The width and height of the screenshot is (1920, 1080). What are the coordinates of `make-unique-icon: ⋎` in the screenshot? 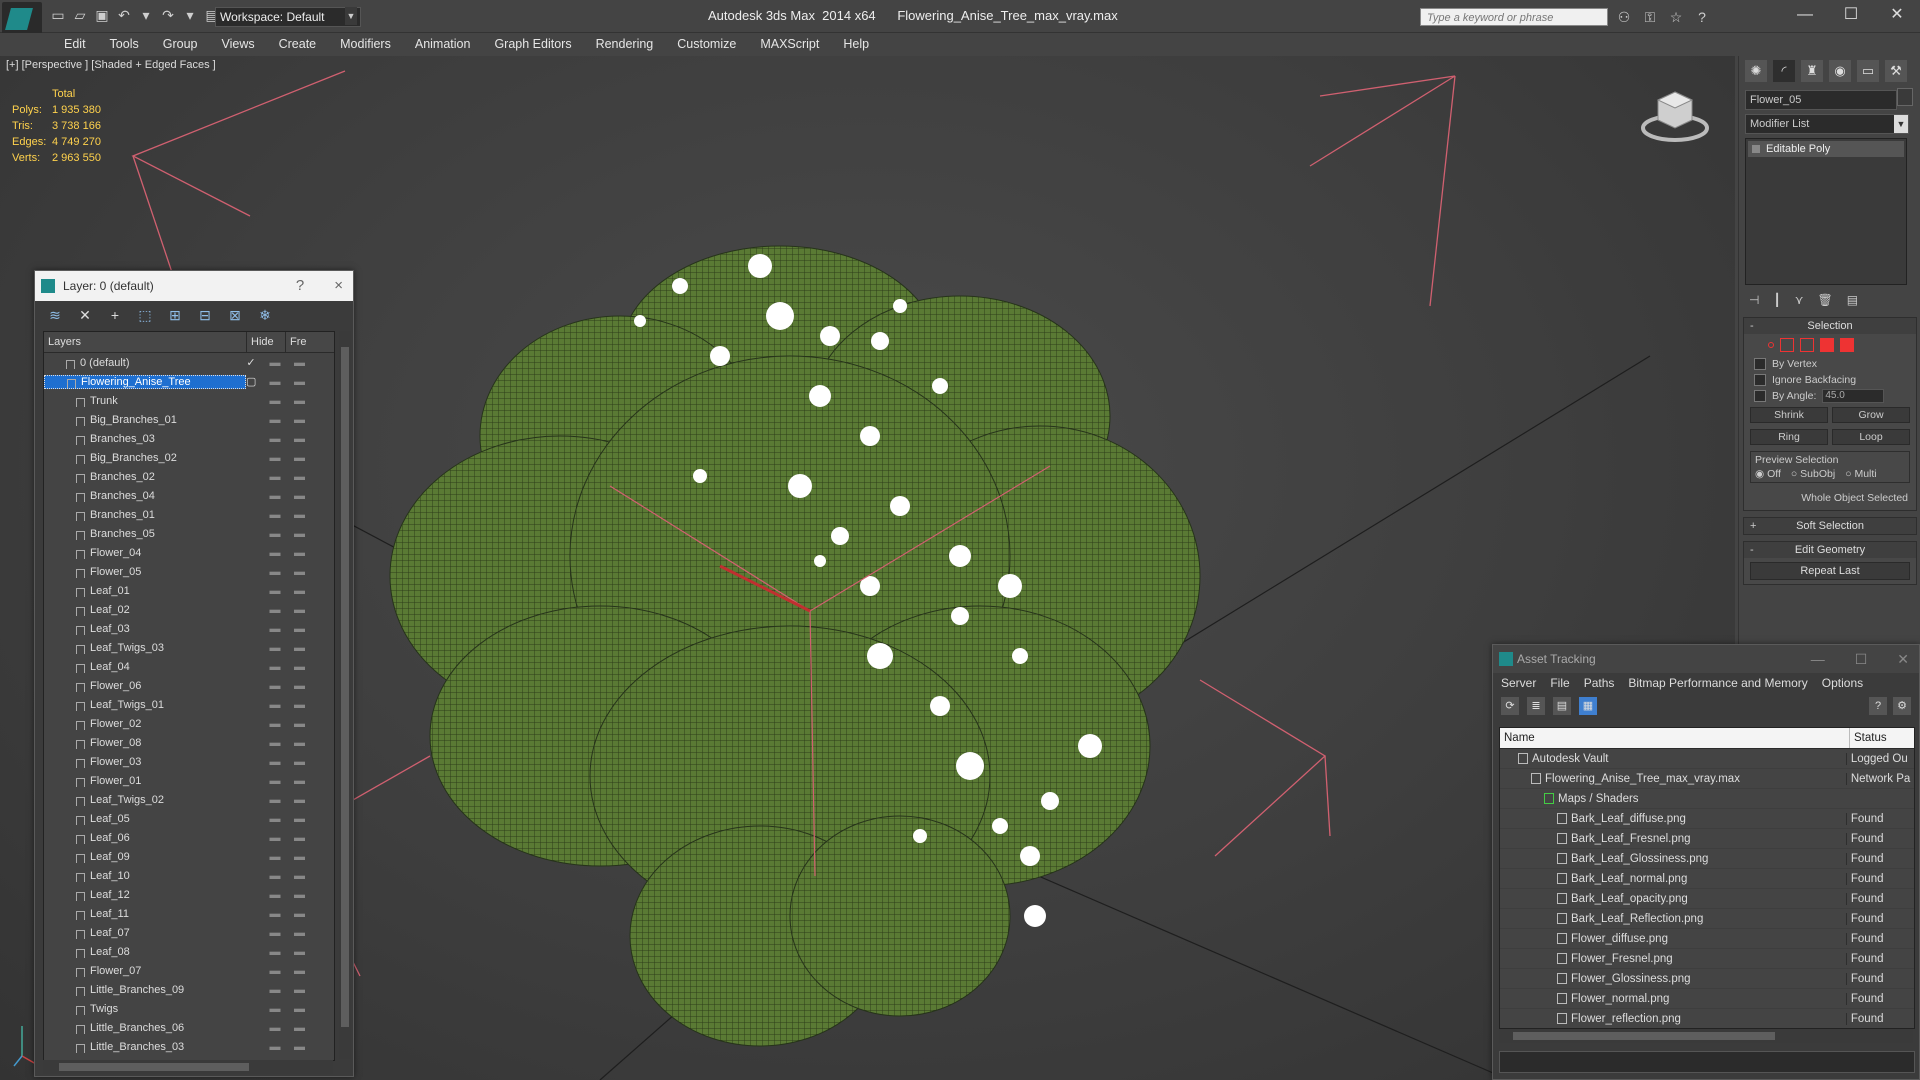 It's located at (1799, 300).